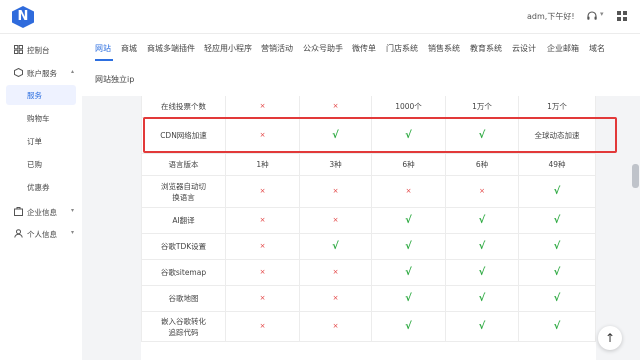 The width and height of the screenshot is (640, 360). I want to click on feature-label: 浏览器自动切换语言, so click(183, 191).